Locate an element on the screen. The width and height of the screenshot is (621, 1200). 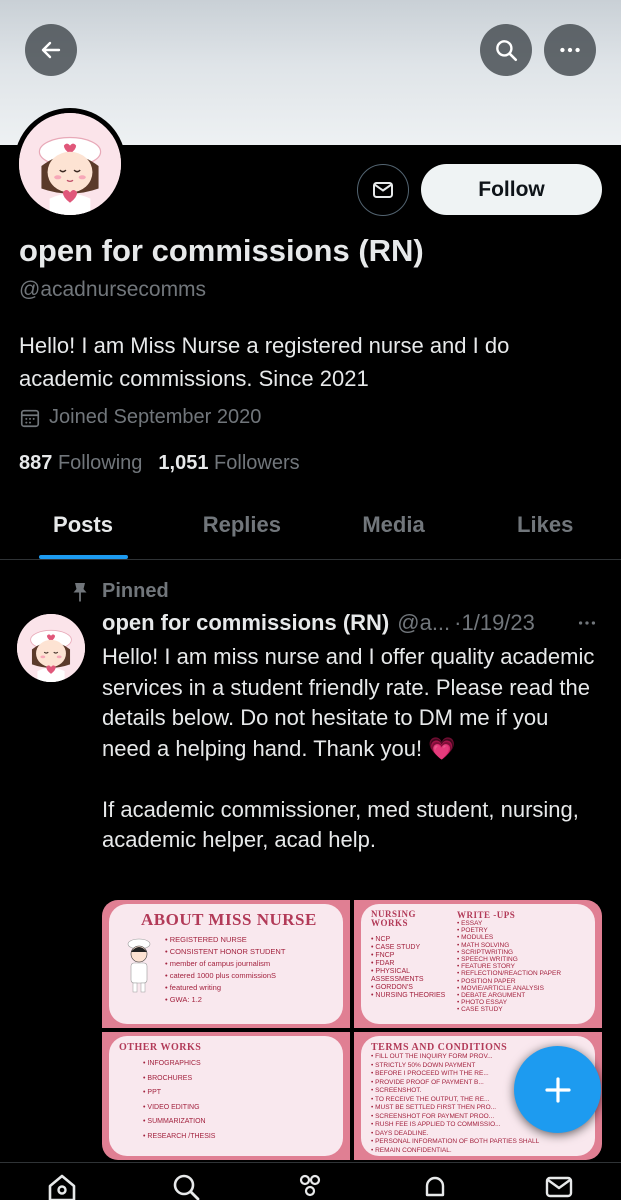
writeups-item: PHOTO ESSAY is located at coordinates (521, 1002).